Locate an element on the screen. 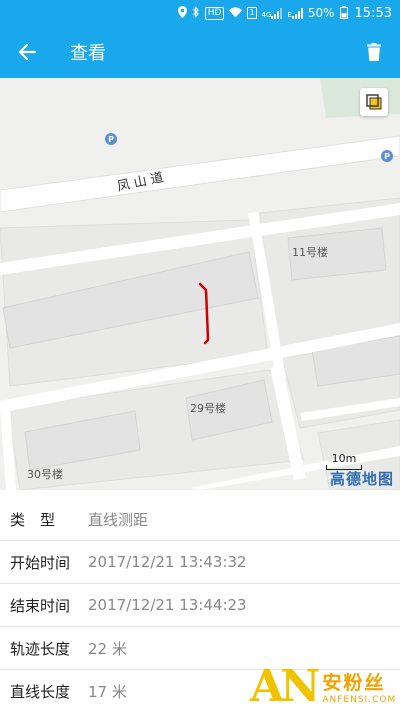 The height and width of the screenshot is (711, 400). location-icon is located at coordinates (182, 13).